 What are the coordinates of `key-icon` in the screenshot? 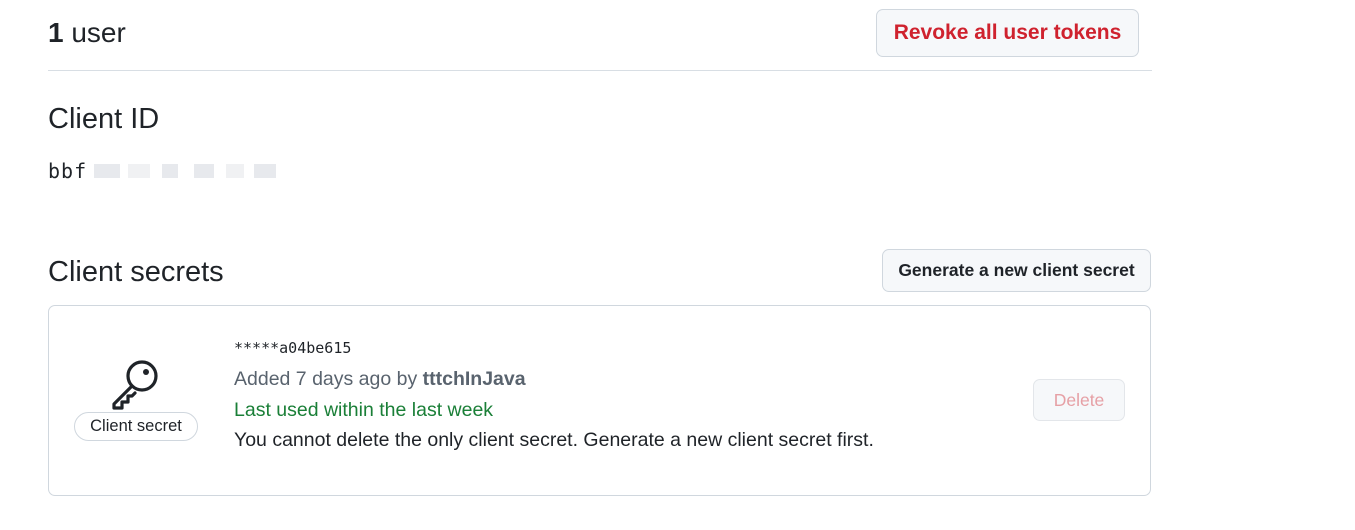 It's located at (135, 385).